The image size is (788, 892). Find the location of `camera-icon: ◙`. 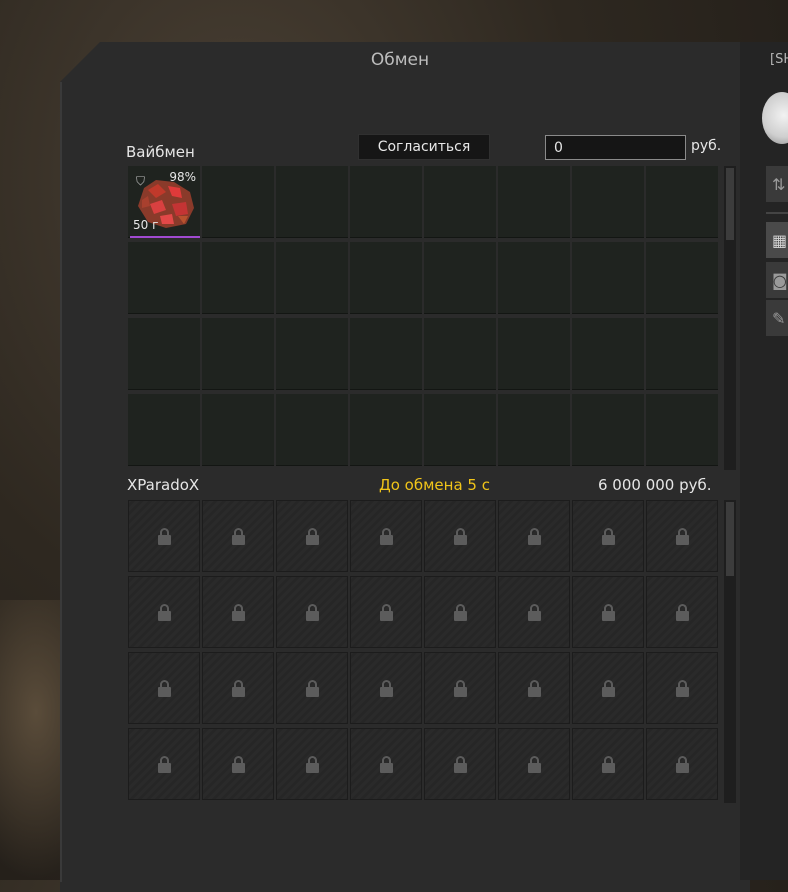

camera-icon: ◙ is located at coordinates (780, 280).